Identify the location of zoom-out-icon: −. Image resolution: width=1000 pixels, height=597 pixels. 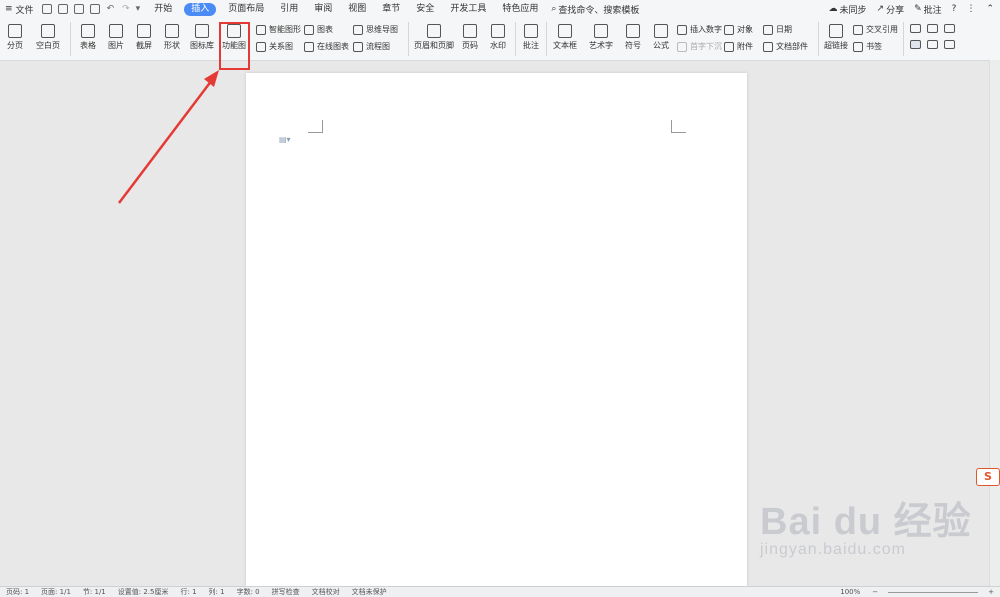
(875, 592).